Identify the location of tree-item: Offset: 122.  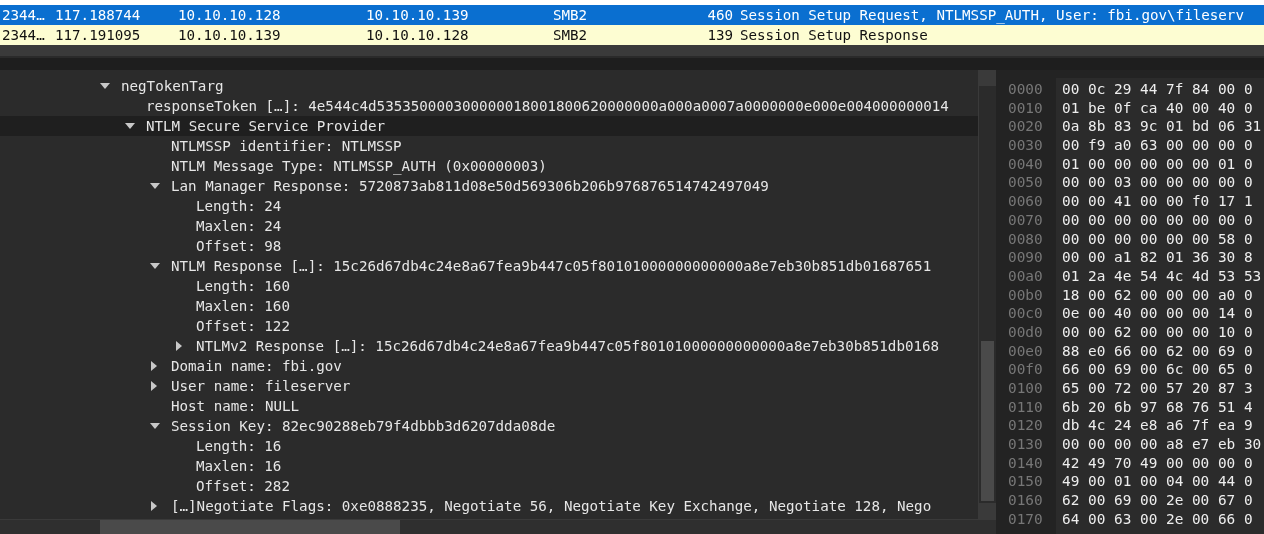
(489, 326).